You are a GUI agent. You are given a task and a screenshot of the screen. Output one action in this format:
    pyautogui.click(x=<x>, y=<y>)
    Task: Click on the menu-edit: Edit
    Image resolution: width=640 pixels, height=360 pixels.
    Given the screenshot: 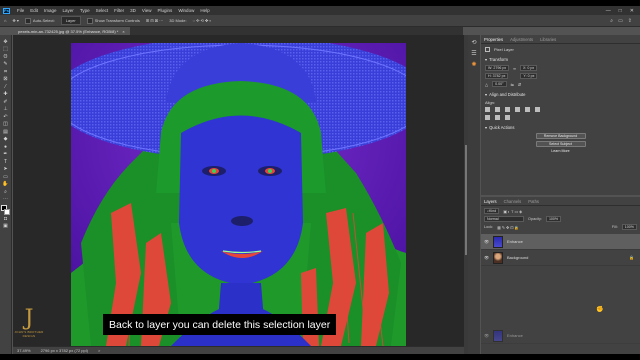 What is the action you would take?
    pyautogui.click(x=34, y=10)
    